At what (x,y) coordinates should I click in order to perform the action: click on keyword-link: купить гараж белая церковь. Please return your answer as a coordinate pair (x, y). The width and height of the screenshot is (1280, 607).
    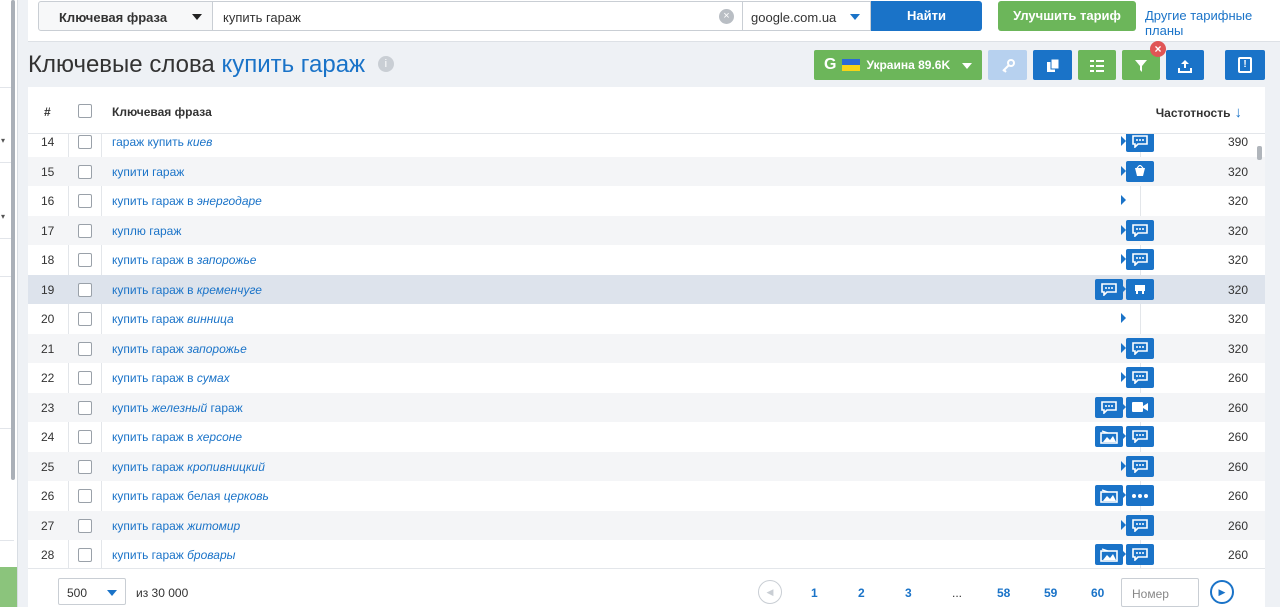
    Looking at the image, I should click on (190, 496).